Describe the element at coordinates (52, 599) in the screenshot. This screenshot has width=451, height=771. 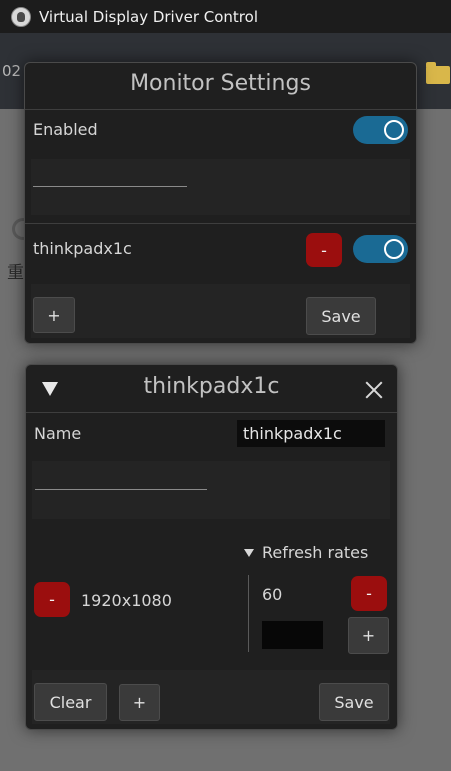
I see `remove-resolution-button: -` at that location.